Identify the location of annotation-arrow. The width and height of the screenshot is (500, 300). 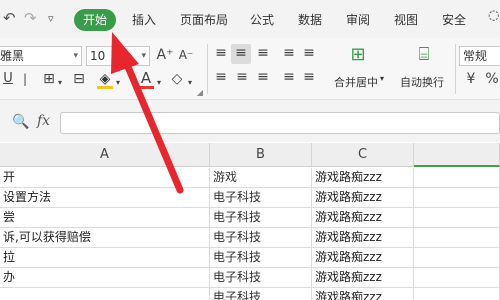
(147, 113).